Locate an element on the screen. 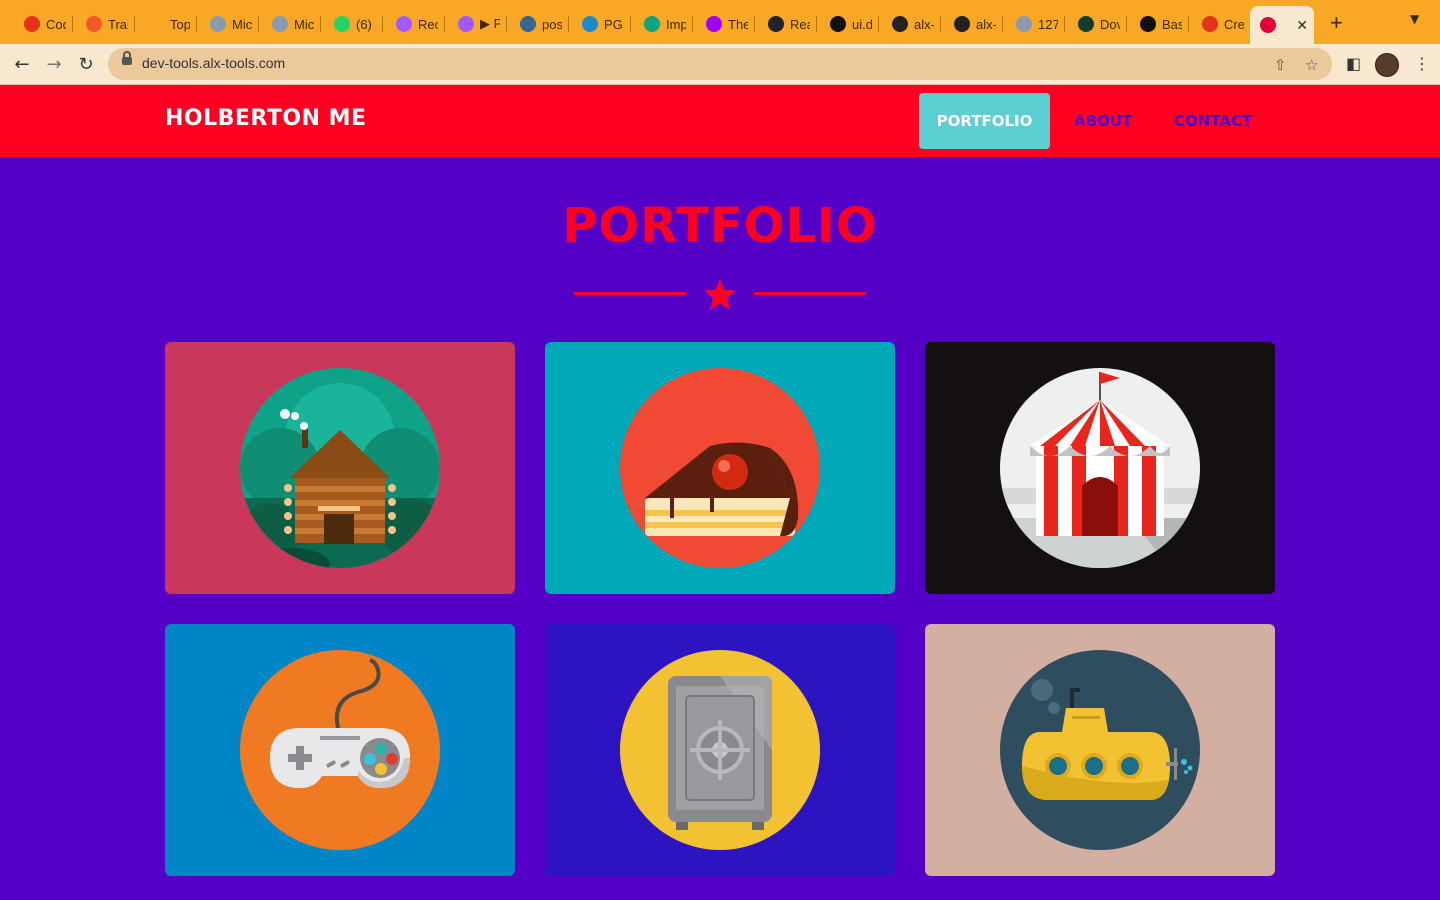 The height and width of the screenshot is (900, 1440). star-icon is located at coordinates (720, 294).